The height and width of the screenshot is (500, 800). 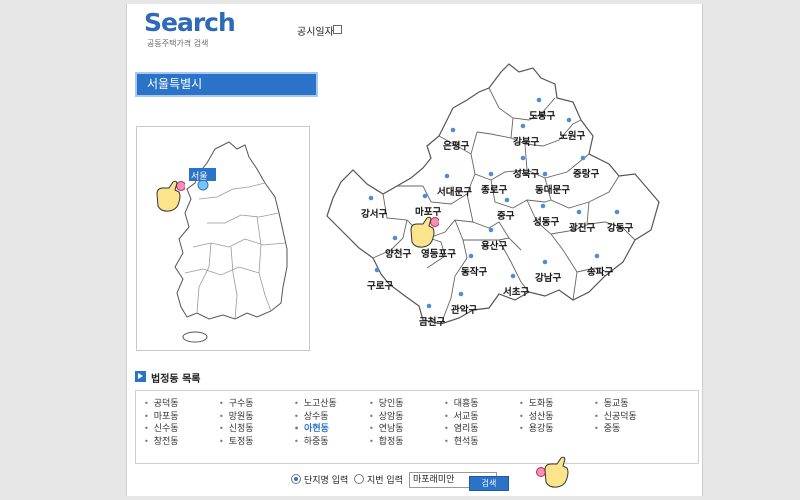 What do you see at coordinates (572, 135) in the screenshot?
I see `district-label: 노원구` at bounding box center [572, 135].